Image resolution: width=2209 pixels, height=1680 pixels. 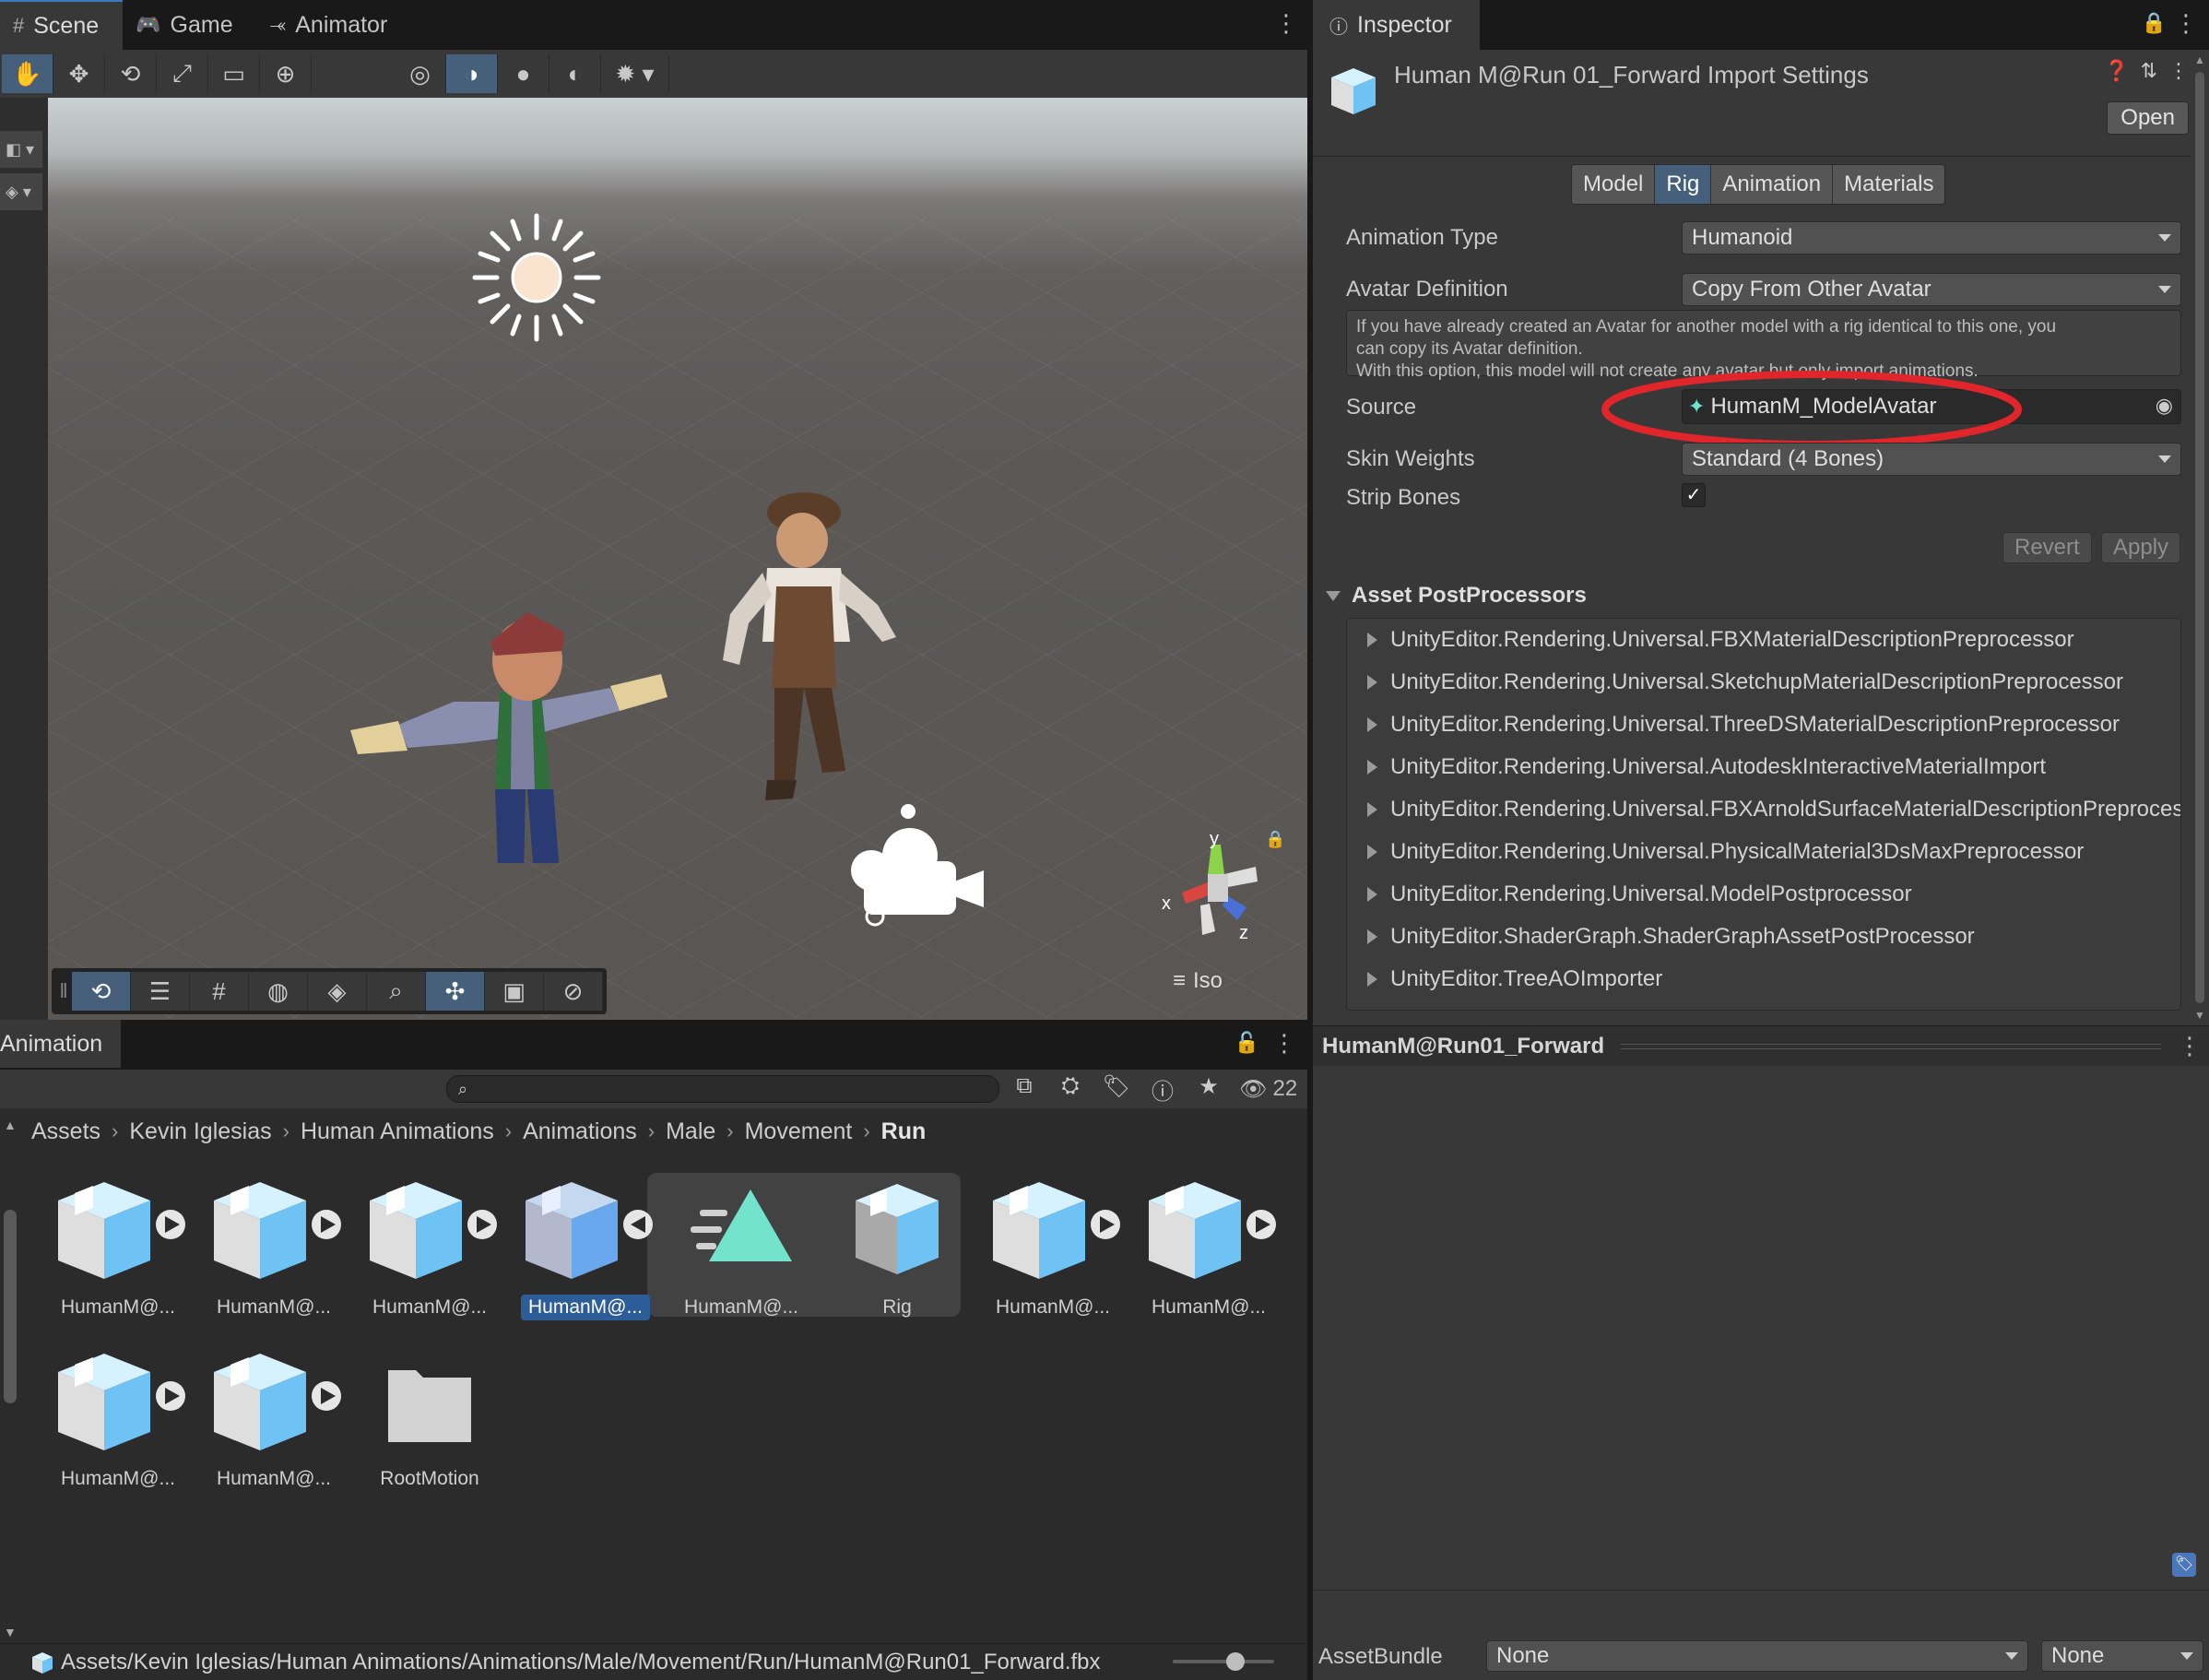 What do you see at coordinates (1757, 1656) in the screenshot?
I see `assetbundle-dropdown: None` at bounding box center [1757, 1656].